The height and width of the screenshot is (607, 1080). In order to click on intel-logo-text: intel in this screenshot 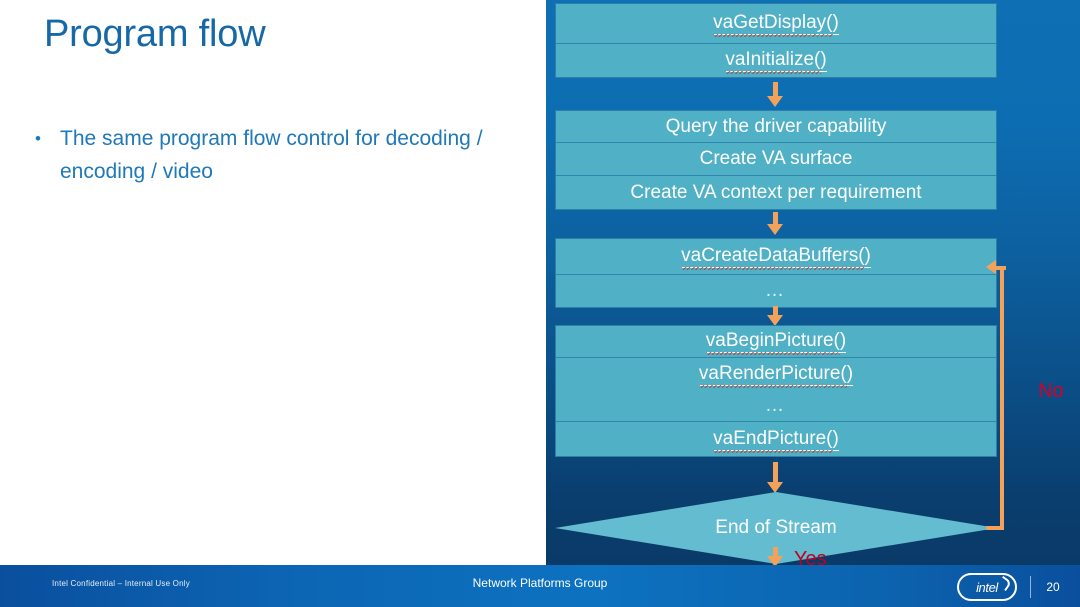, I will do `click(987, 587)`.